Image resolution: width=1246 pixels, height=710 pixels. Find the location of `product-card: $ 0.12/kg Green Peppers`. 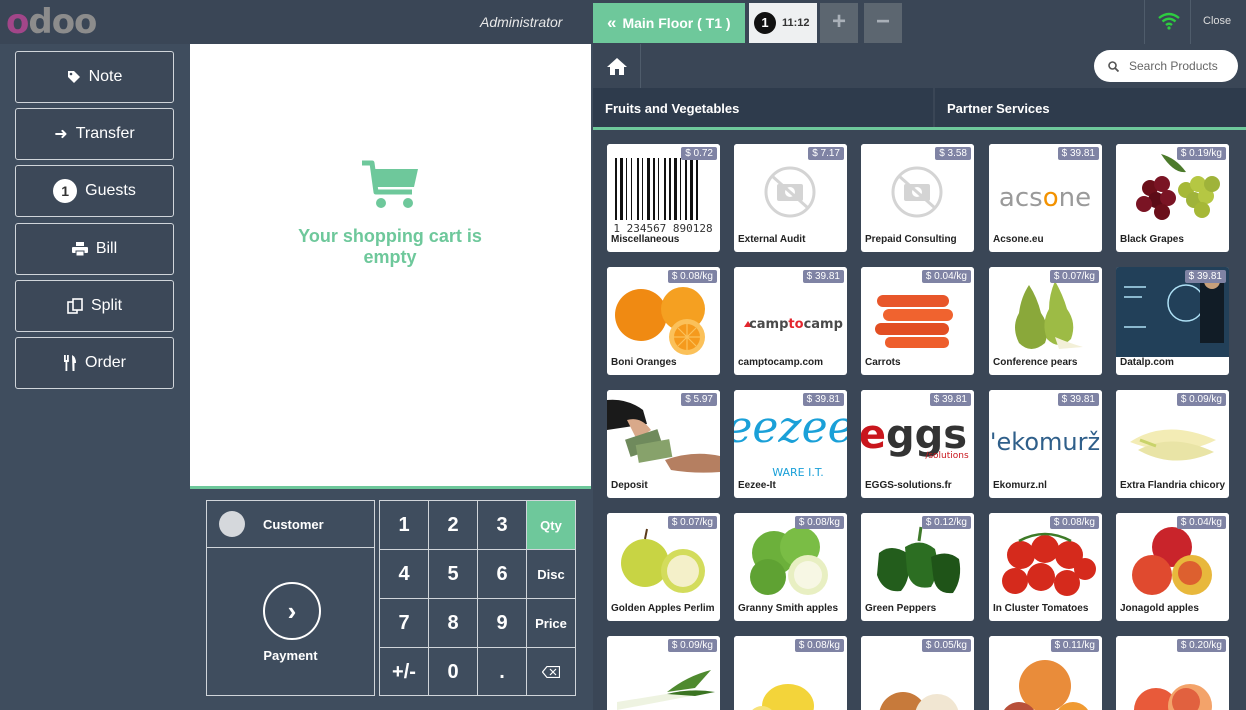

product-card: $ 0.12/kg Green Peppers is located at coordinates (917, 567).